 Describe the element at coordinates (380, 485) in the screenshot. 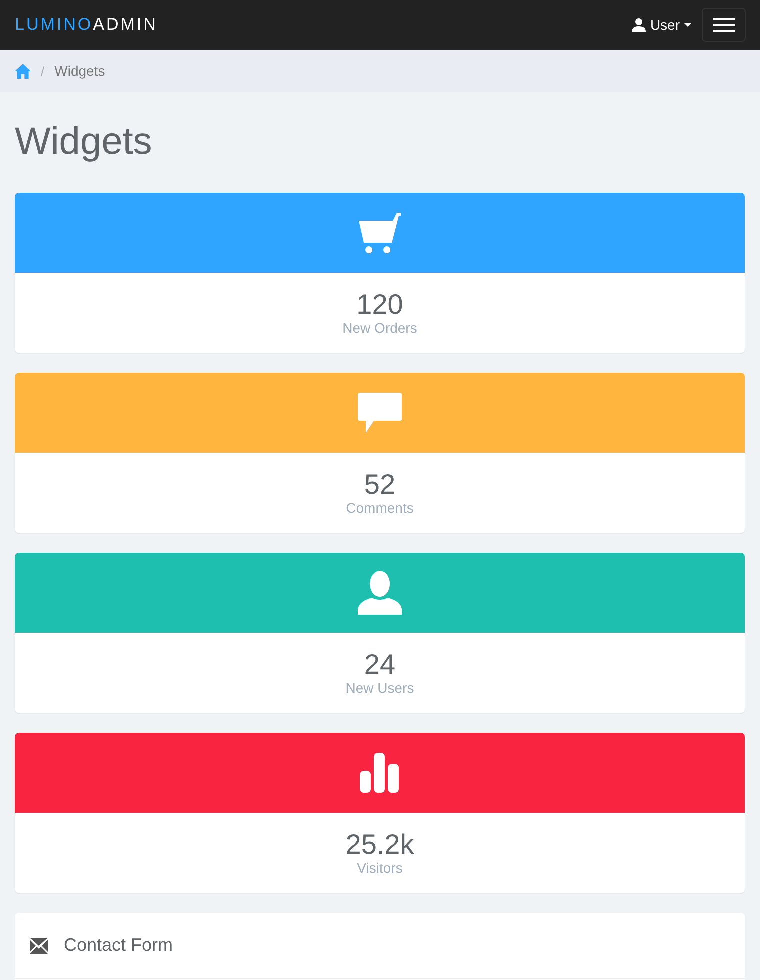

I see `stat-value: 52` at that location.